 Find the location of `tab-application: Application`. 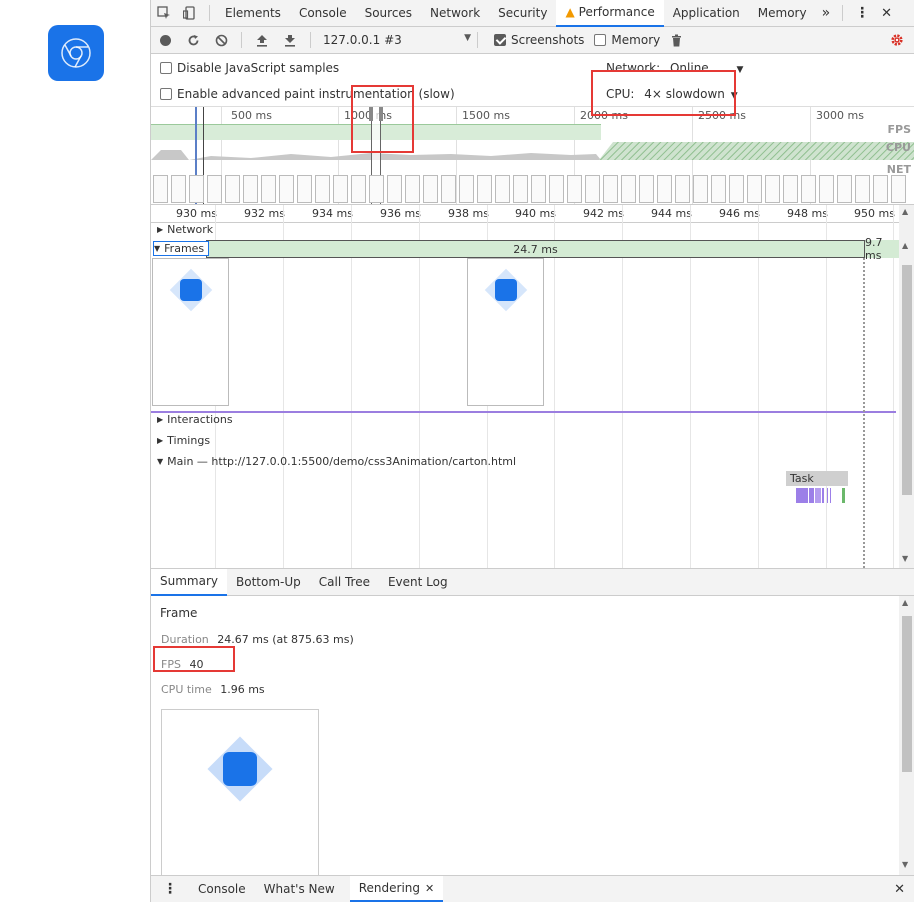

tab-application: Application is located at coordinates (706, 13).